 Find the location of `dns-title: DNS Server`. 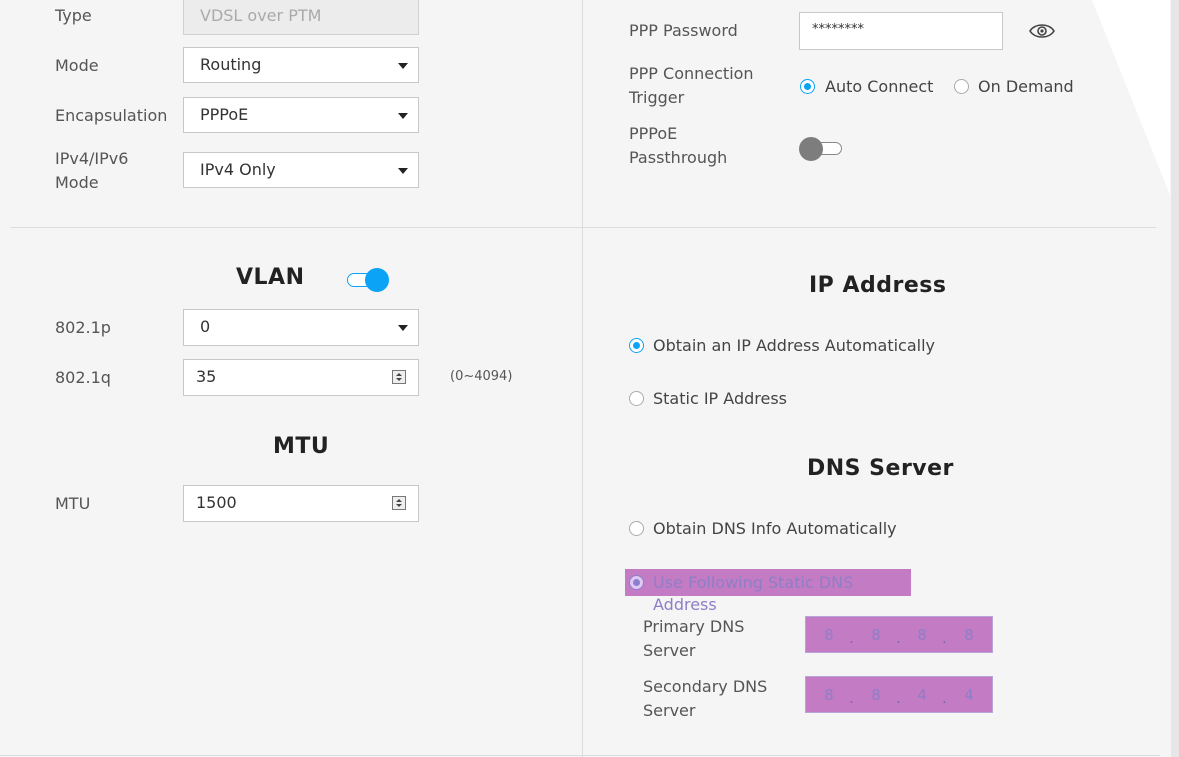

dns-title: DNS Server is located at coordinates (880, 468).